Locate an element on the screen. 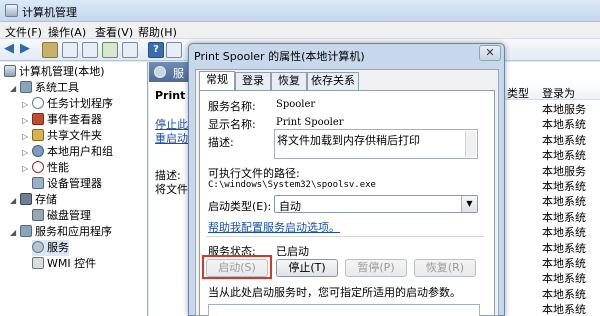 The width and height of the screenshot is (600, 316). start-params-input is located at coordinates (344, 310).